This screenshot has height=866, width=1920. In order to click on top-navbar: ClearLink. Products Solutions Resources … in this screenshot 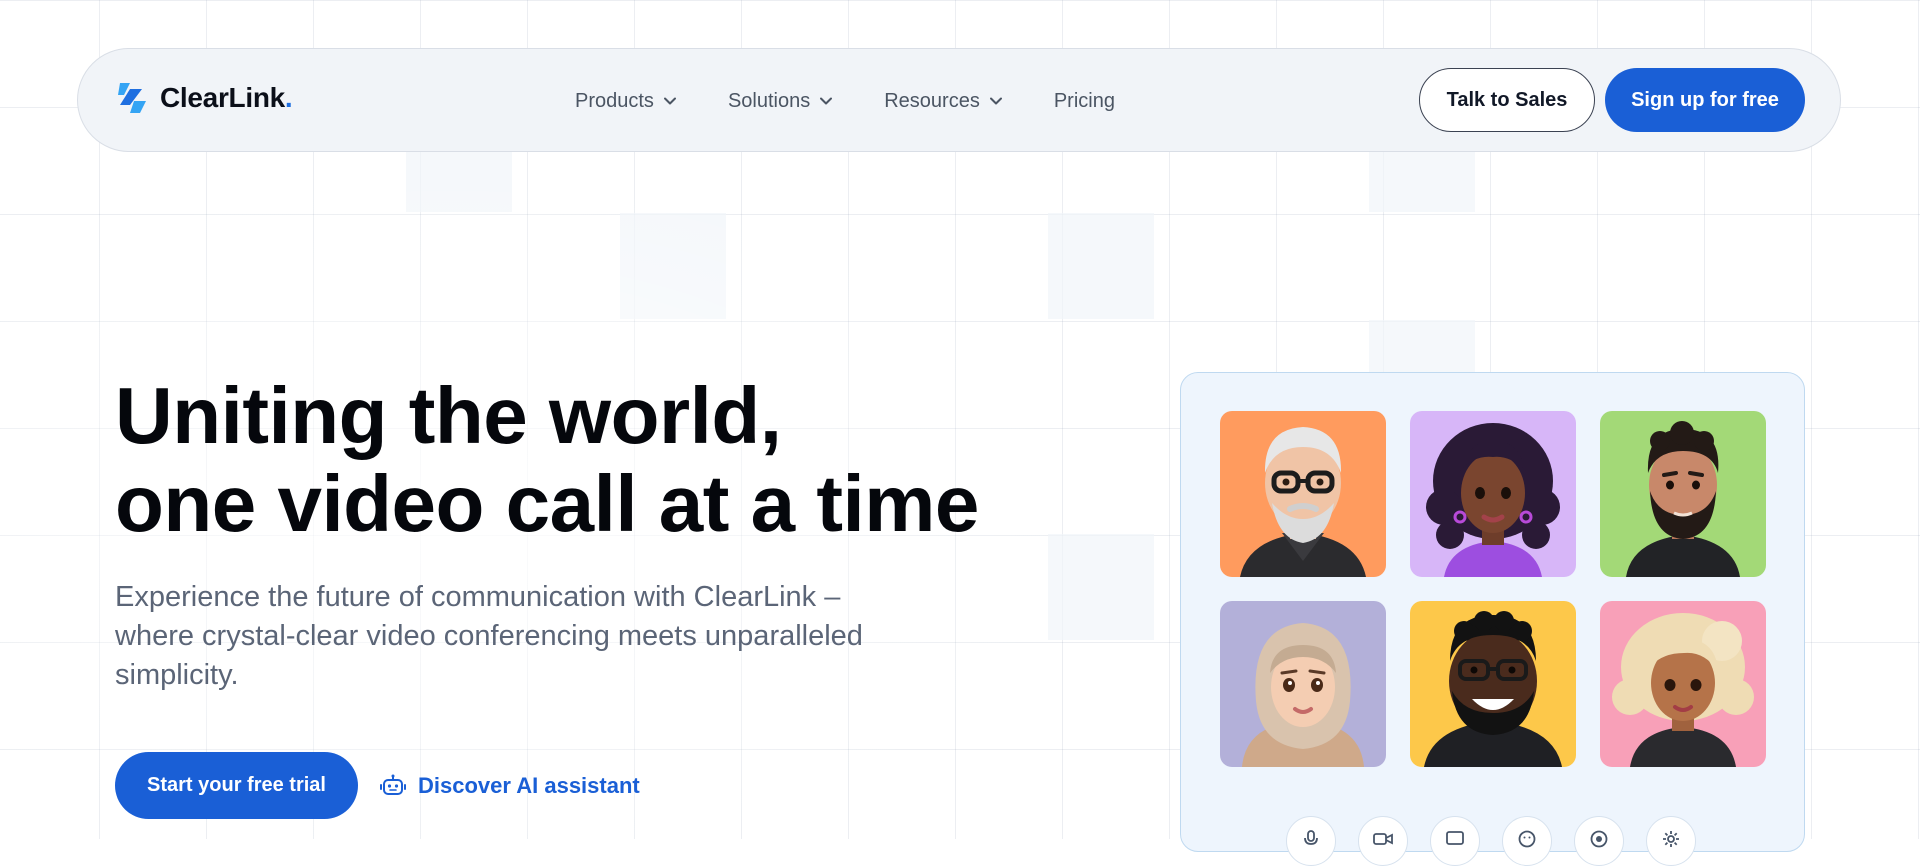, I will do `click(959, 100)`.